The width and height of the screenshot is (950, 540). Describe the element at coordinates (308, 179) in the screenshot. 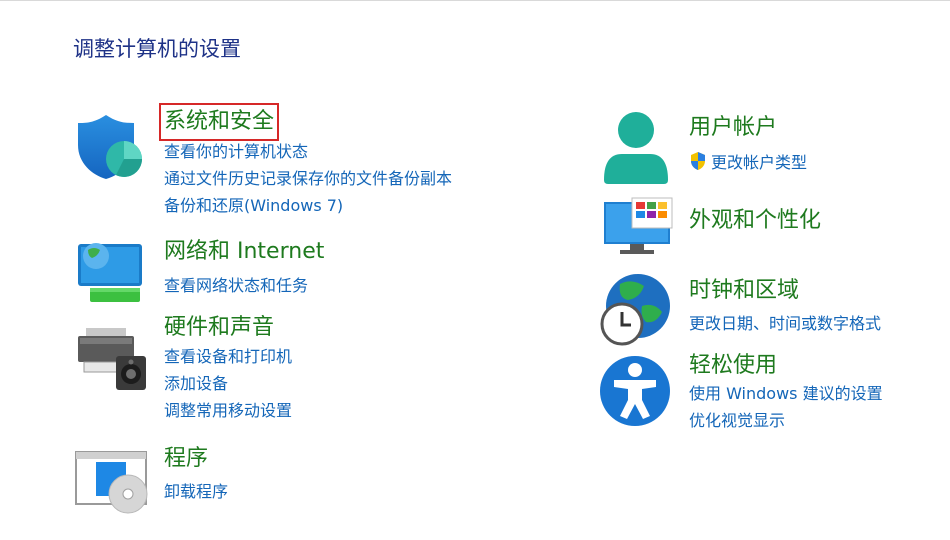

I see `link-file-history-backup: 通过文件历史记录保存你的文件备份副本` at that location.